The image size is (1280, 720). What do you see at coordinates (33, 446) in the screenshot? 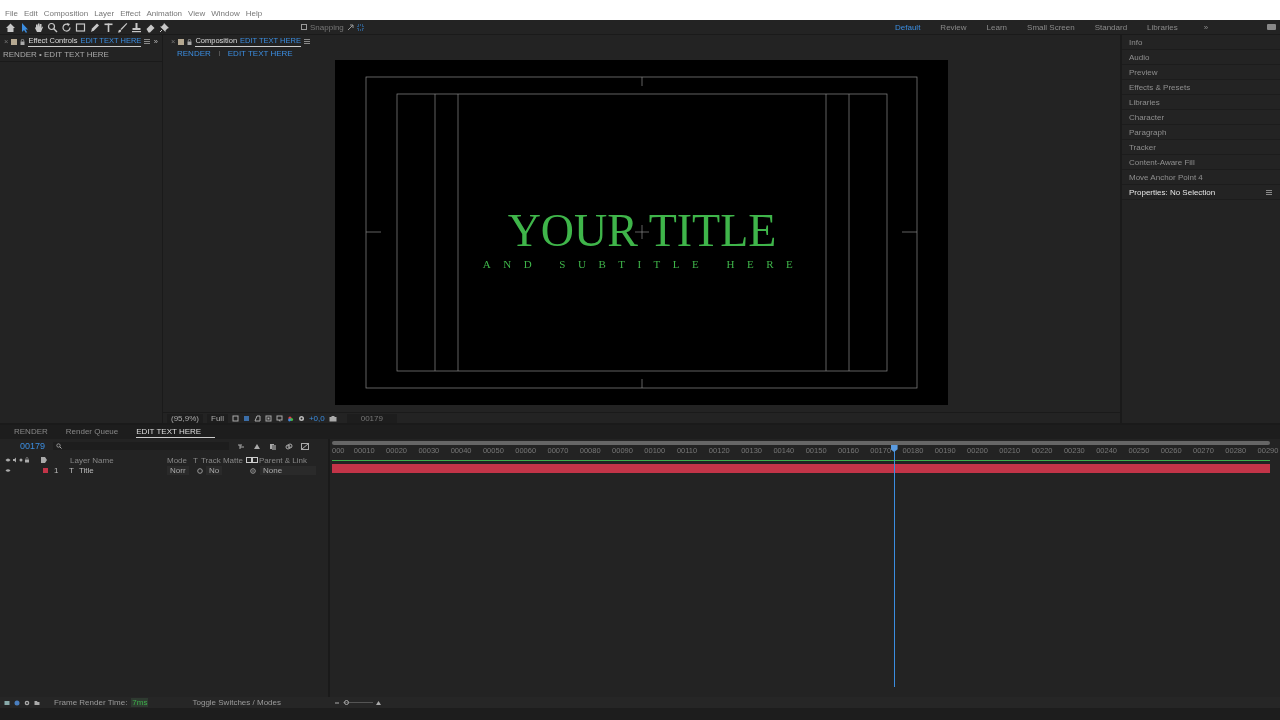
I see `timecode-display: 00179` at bounding box center [33, 446].